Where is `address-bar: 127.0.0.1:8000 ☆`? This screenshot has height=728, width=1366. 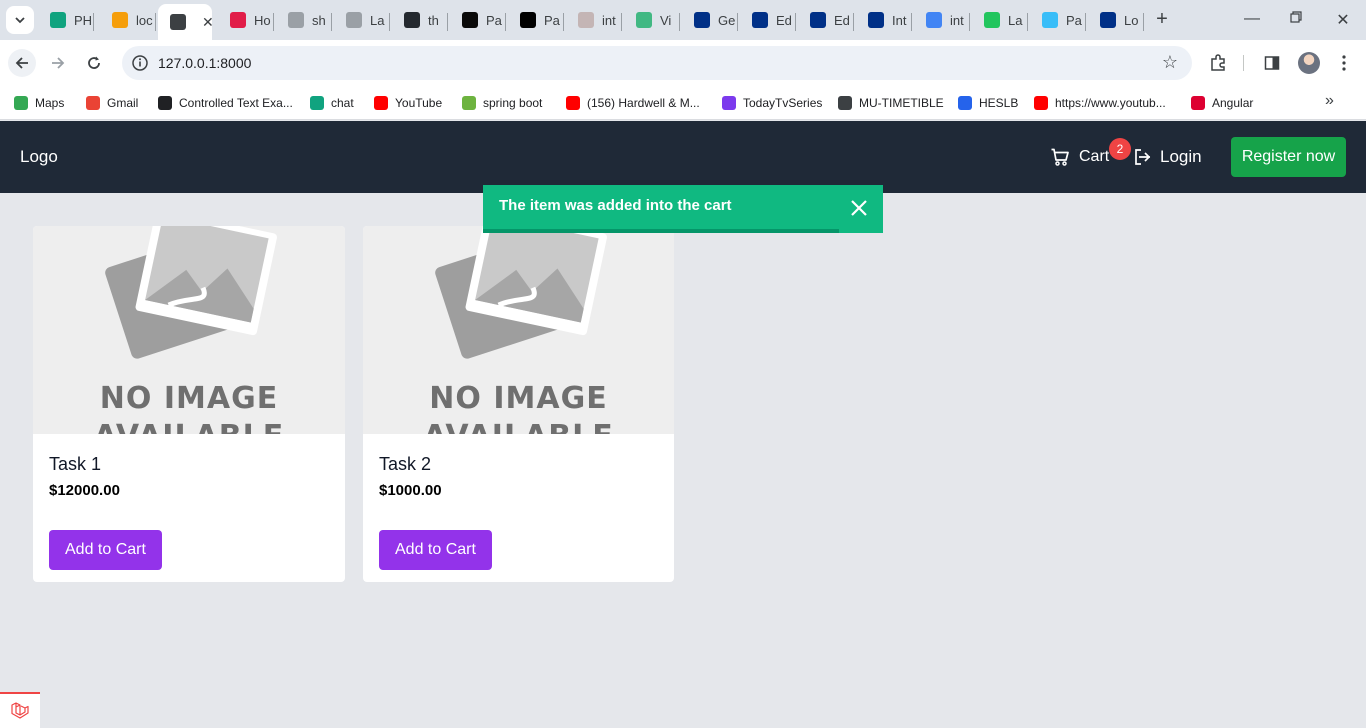
address-bar: 127.0.0.1:8000 ☆ is located at coordinates (657, 63).